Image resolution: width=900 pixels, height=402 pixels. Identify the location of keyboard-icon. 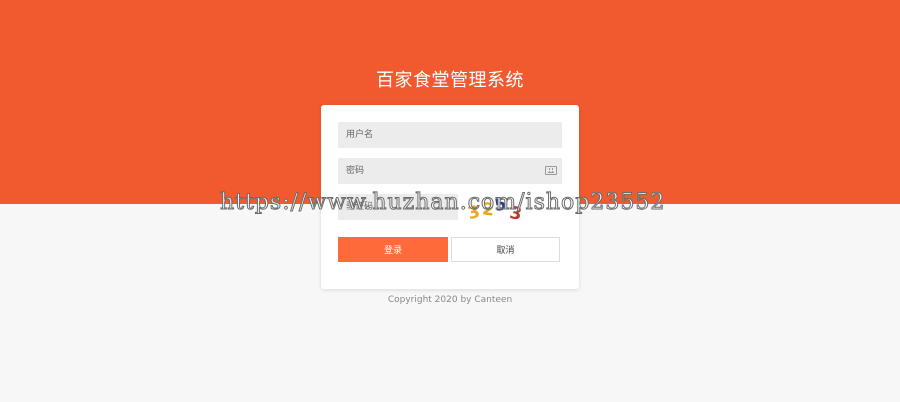
(551, 170).